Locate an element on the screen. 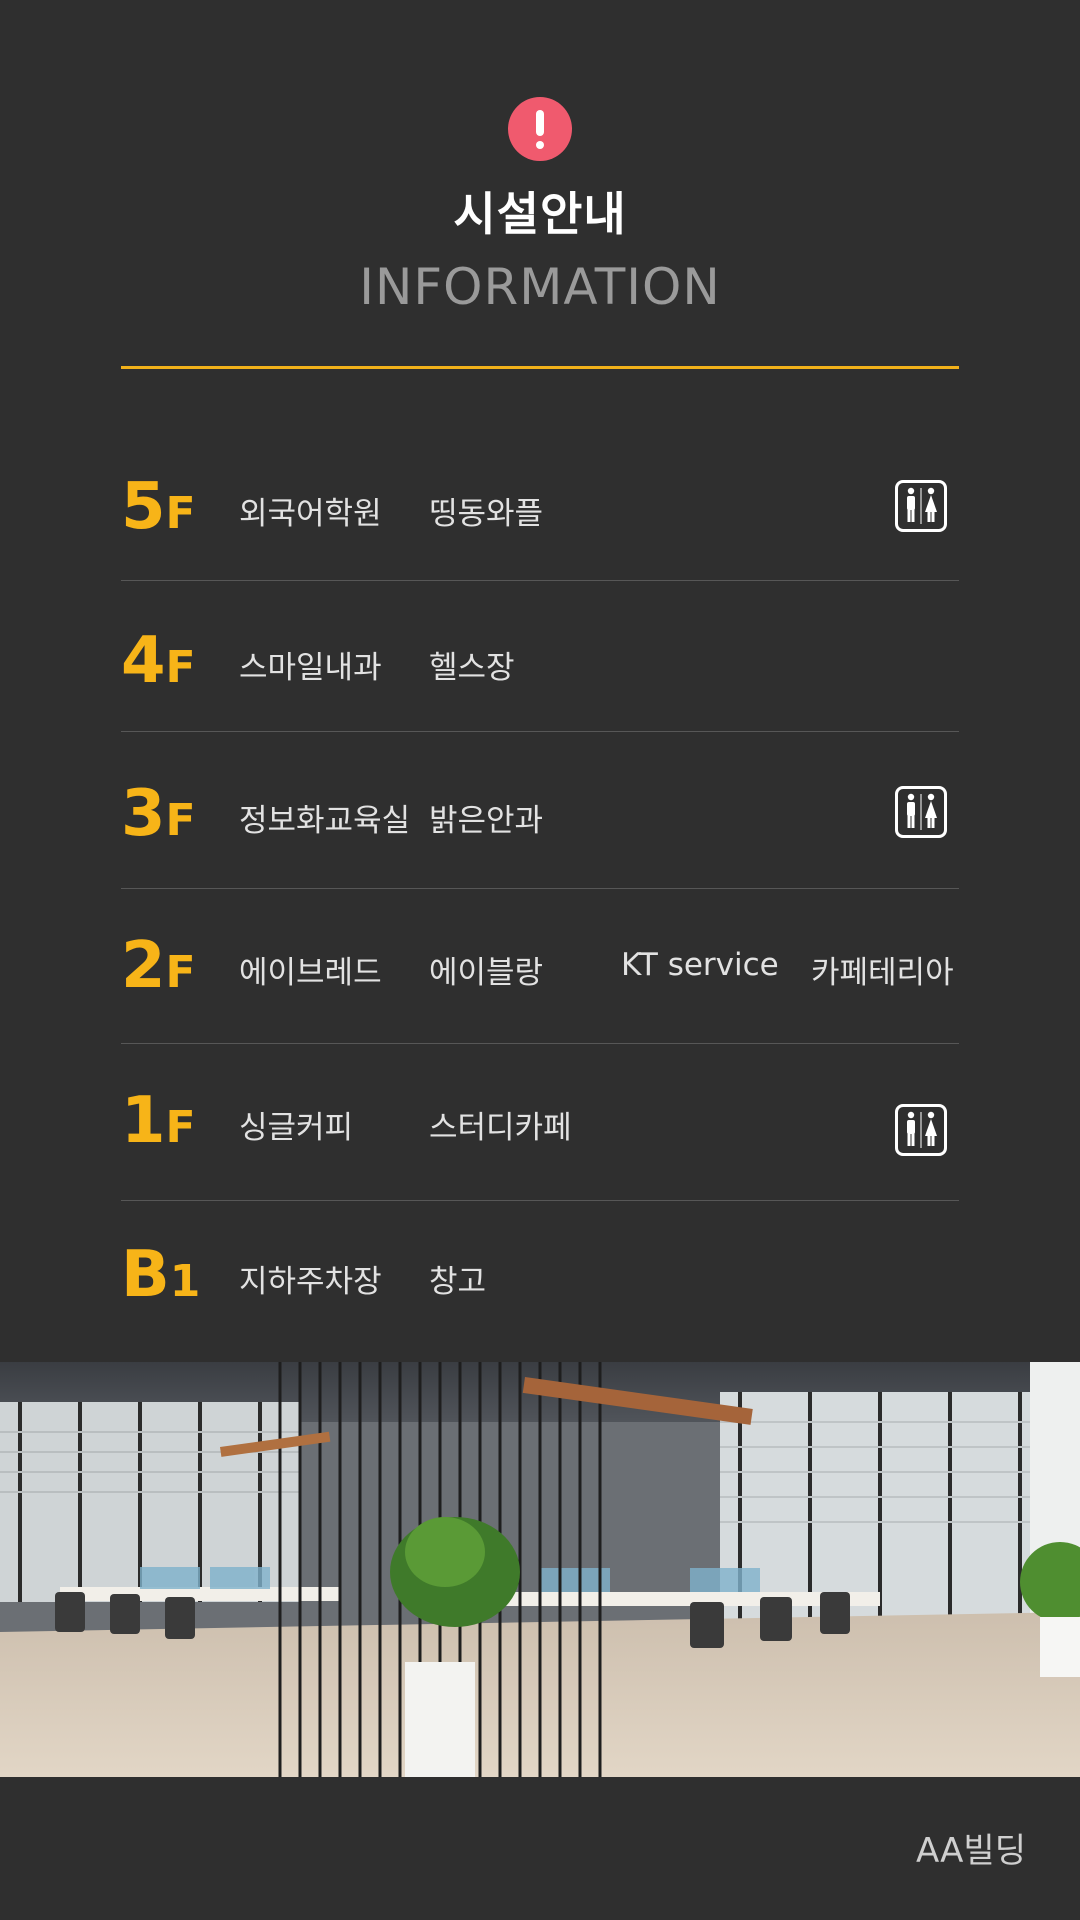  floor-label: 5F is located at coordinates (158, 507).